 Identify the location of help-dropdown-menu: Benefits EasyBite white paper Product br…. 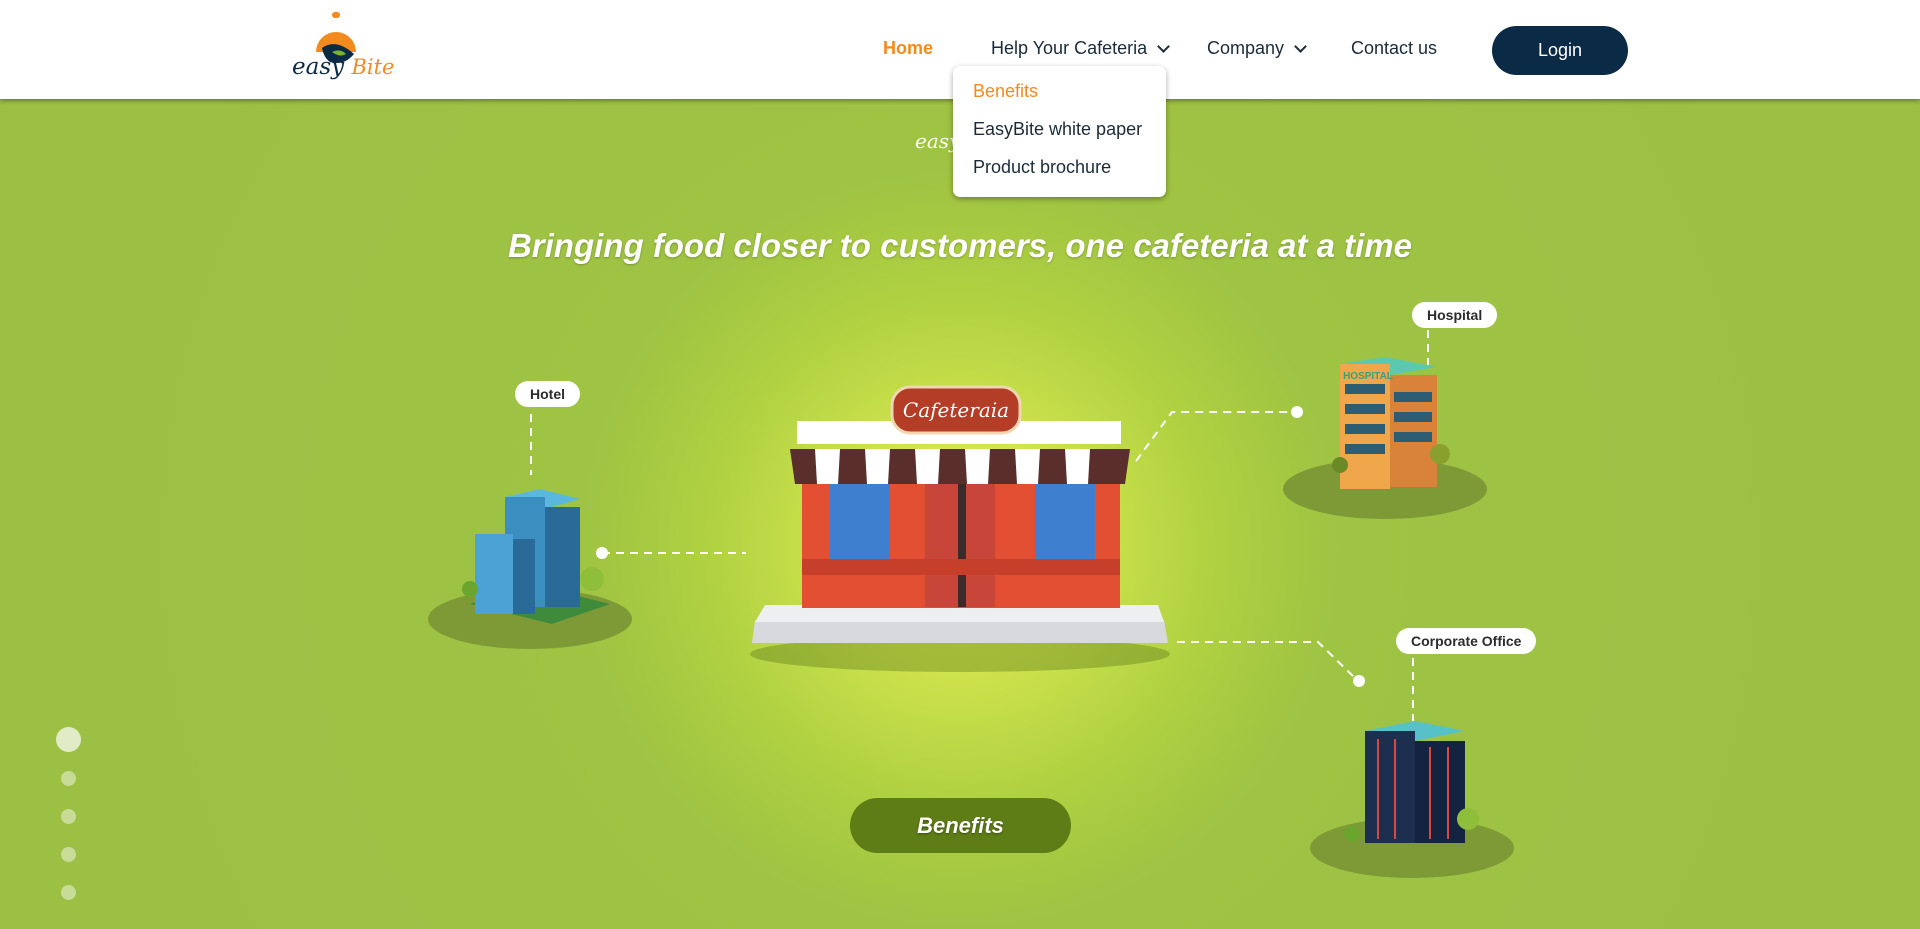
(1059, 131).